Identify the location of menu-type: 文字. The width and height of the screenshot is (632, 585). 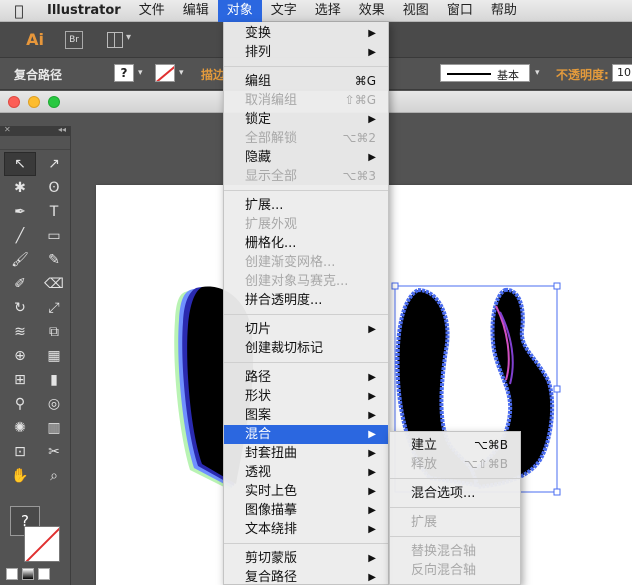
(284, 11).